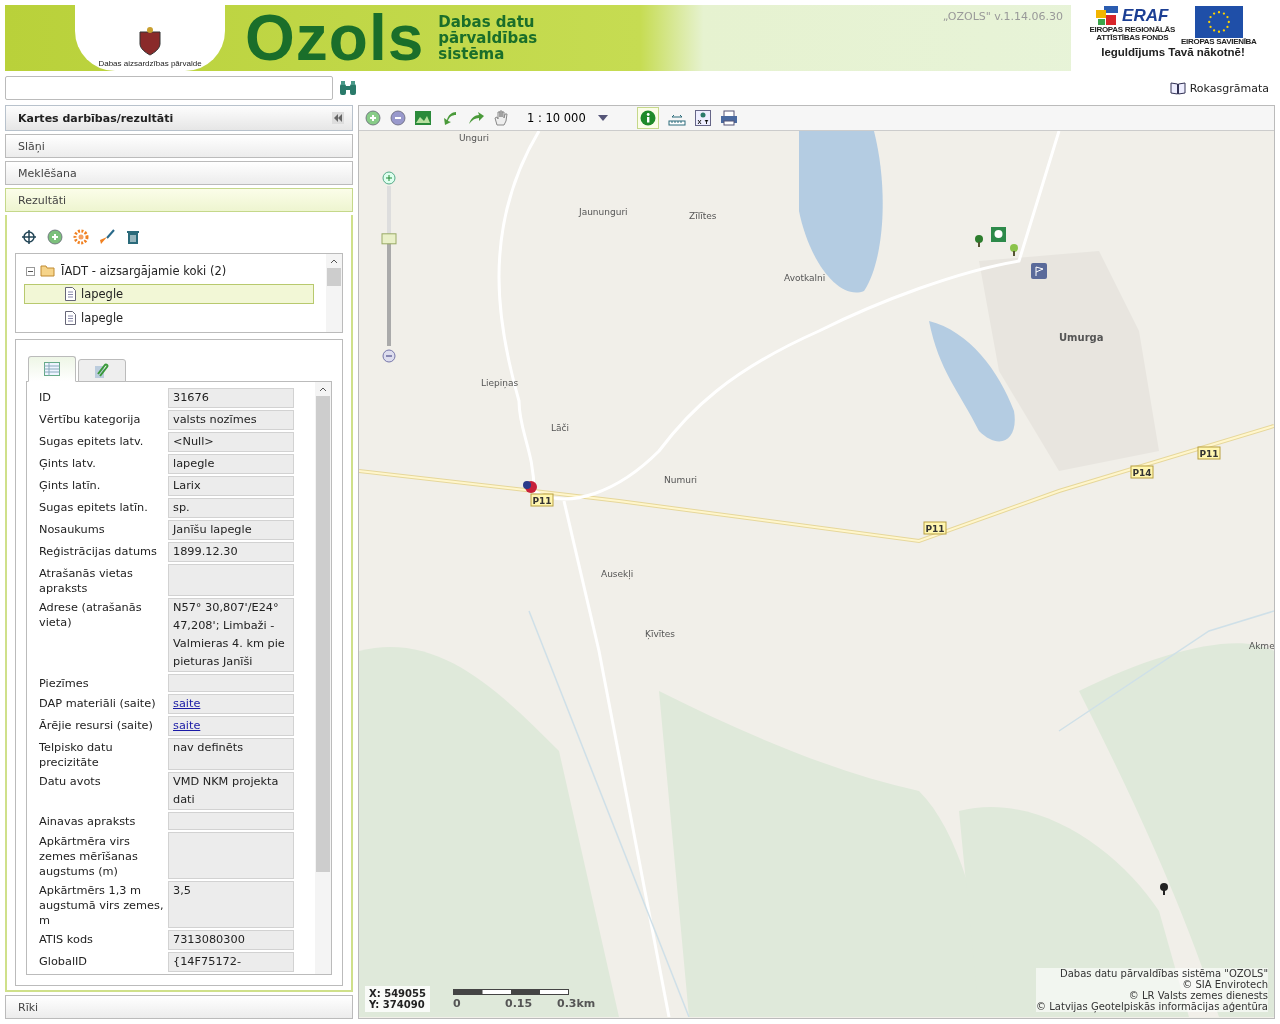 This screenshot has width=1280, height=1024. Describe the element at coordinates (1177, 88) in the screenshot. I see `book-icon` at that location.